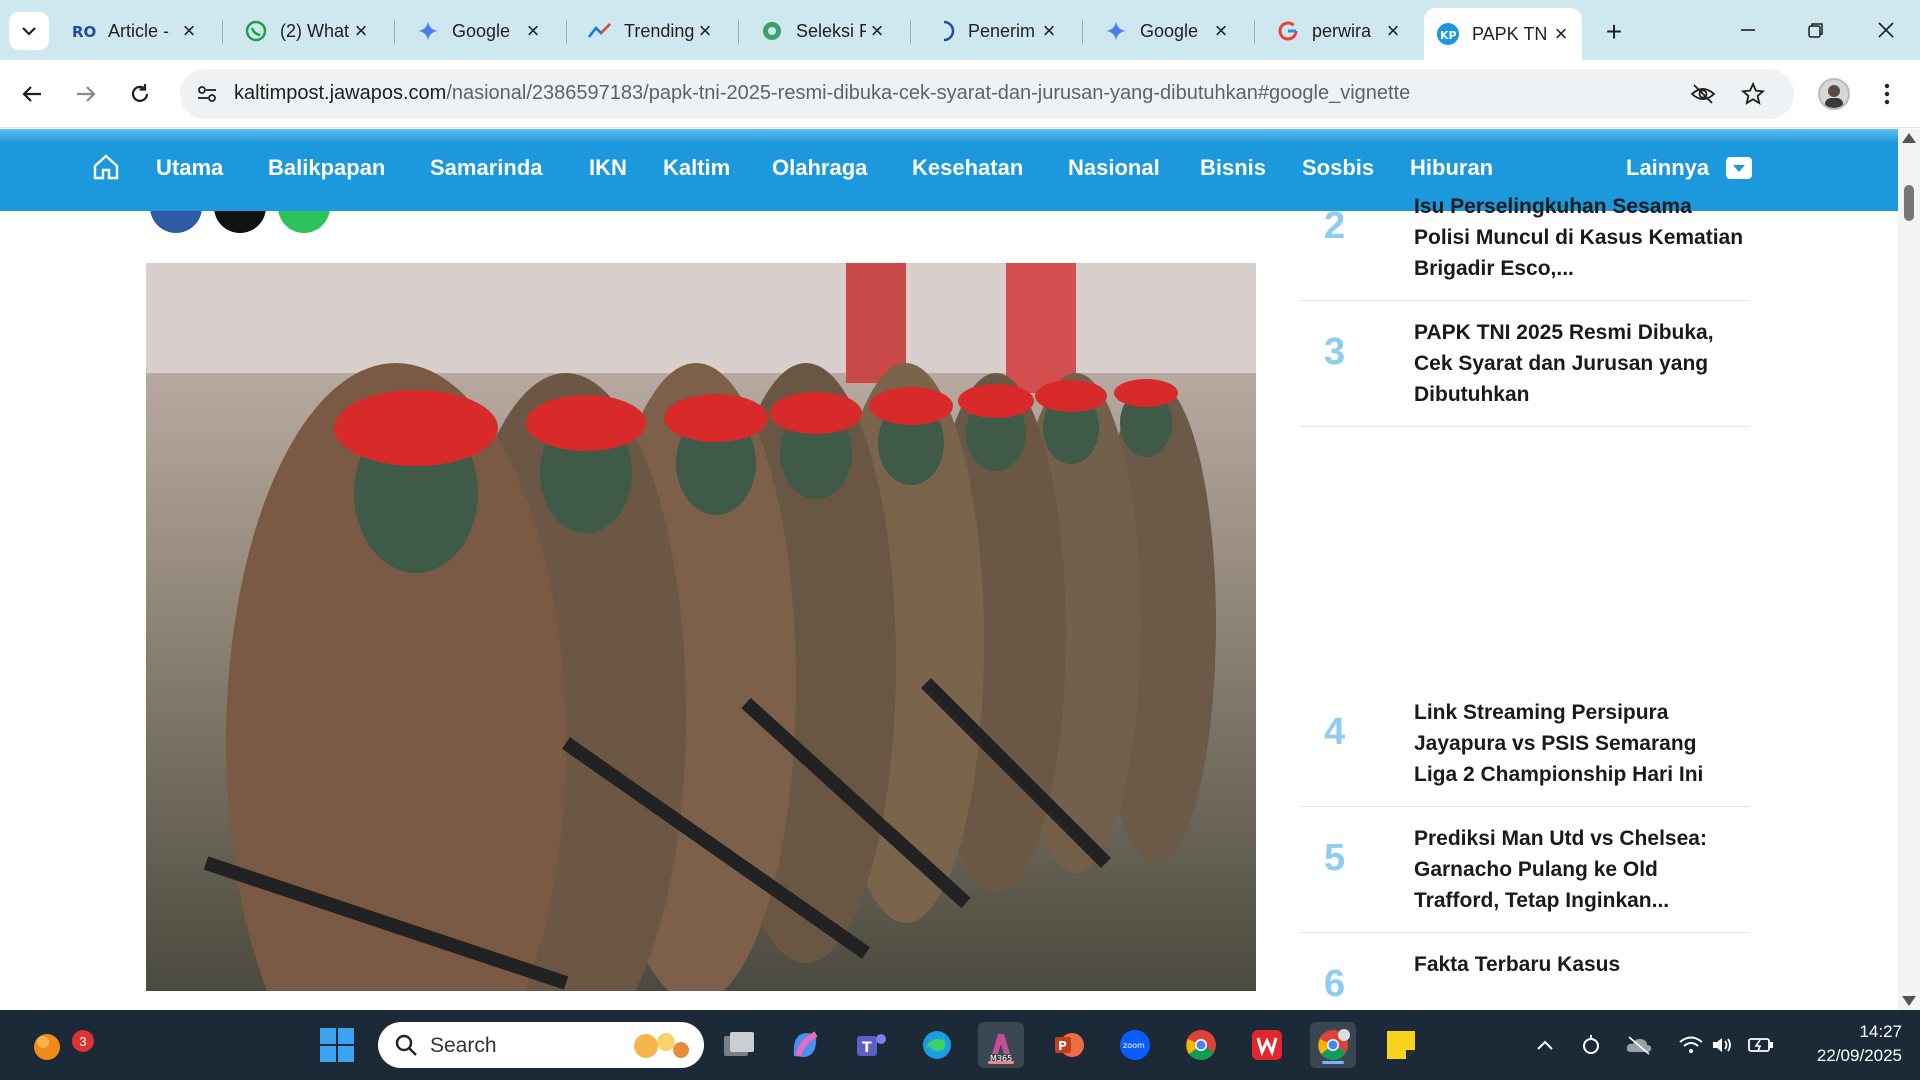  I want to click on back-button, so click(32, 94).